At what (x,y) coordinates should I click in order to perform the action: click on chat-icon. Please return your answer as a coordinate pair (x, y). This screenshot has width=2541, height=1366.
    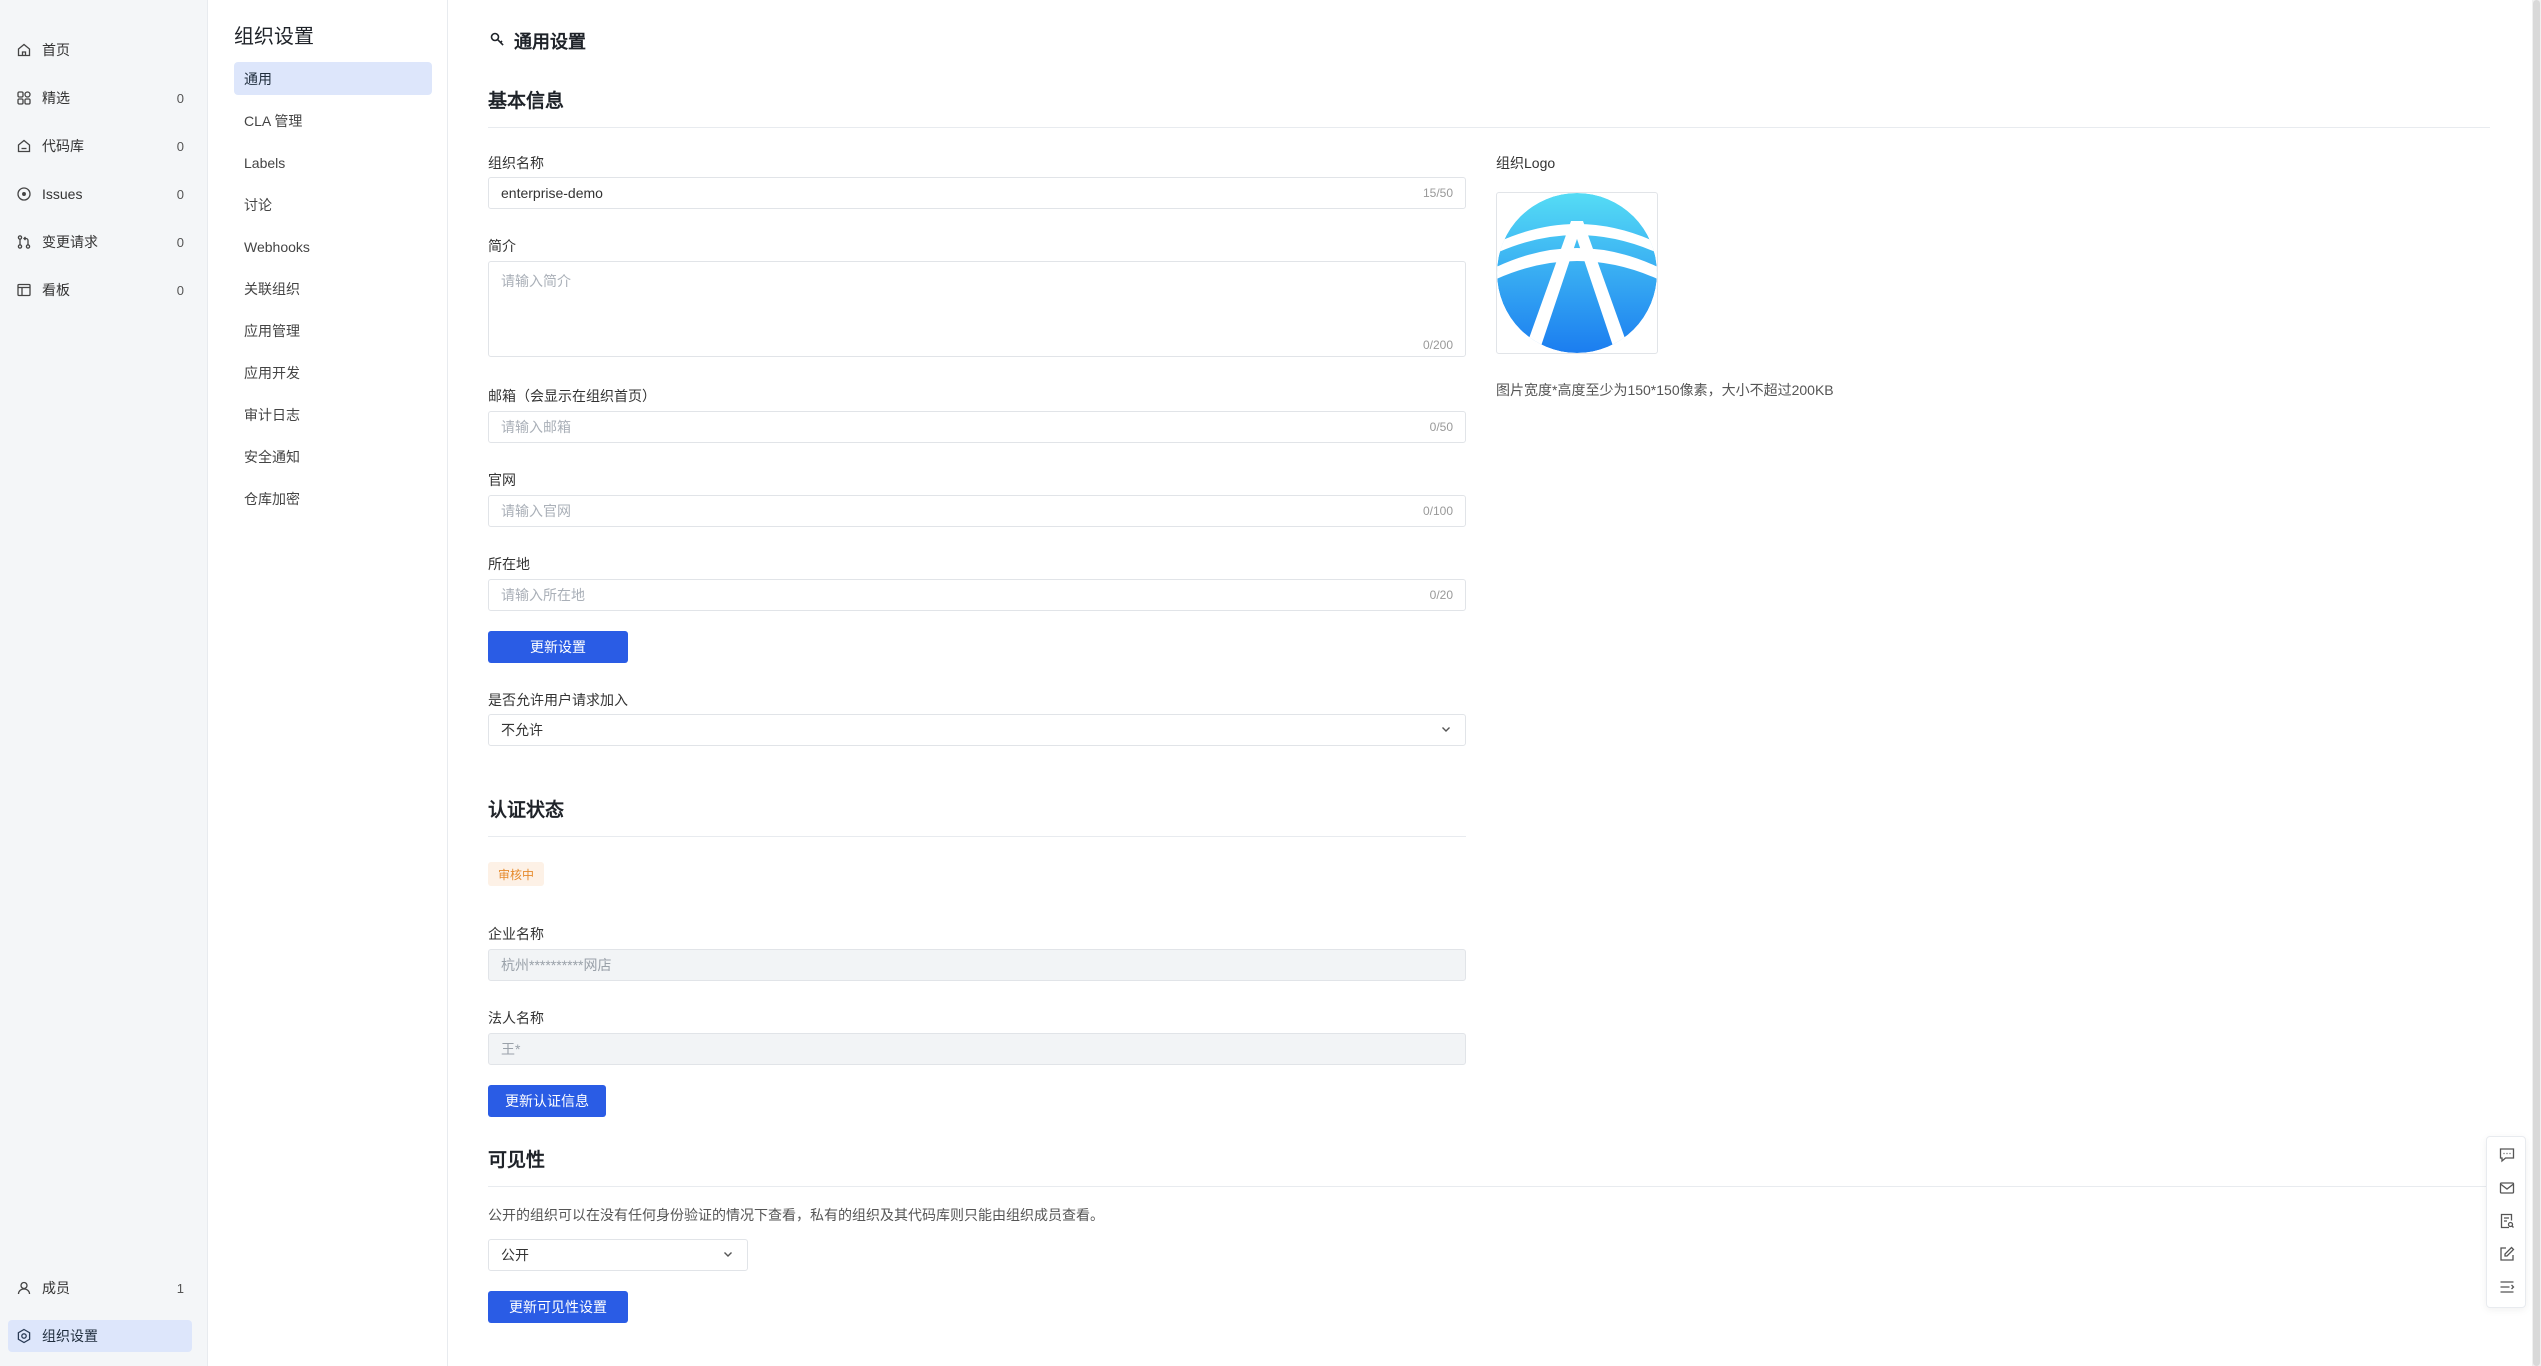
    Looking at the image, I should click on (2507, 1157).